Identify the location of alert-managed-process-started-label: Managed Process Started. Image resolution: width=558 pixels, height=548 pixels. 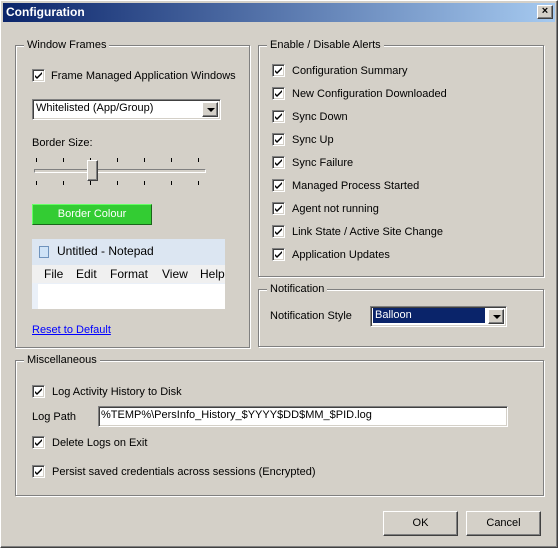
(356, 186).